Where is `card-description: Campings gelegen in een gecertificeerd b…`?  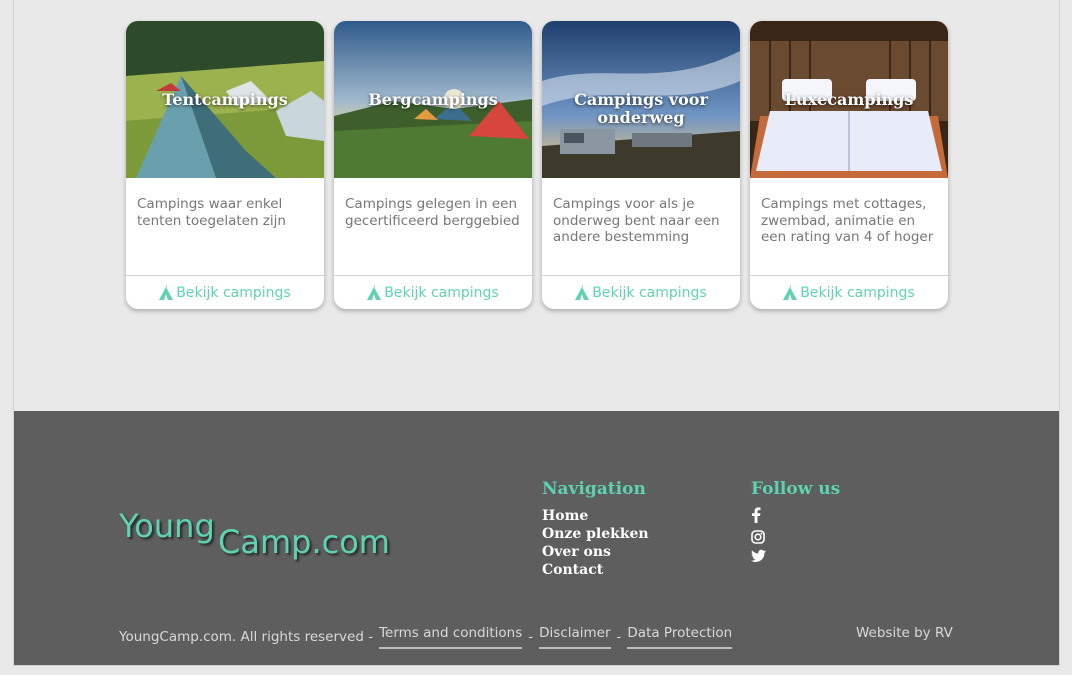
card-description: Campings gelegen in een gecertificeerd b… is located at coordinates (432, 212).